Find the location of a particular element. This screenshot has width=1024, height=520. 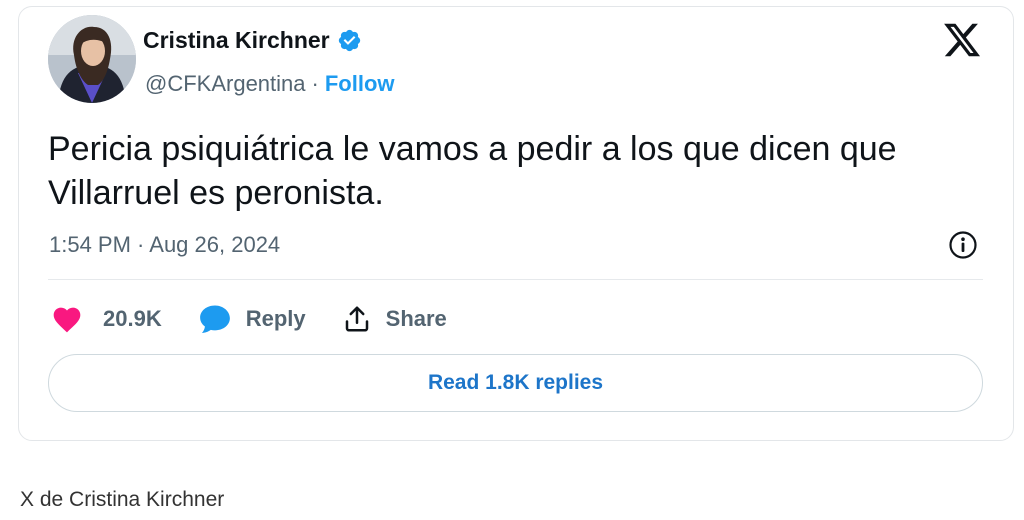

reply-label: Reply is located at coordinates (275, 318).